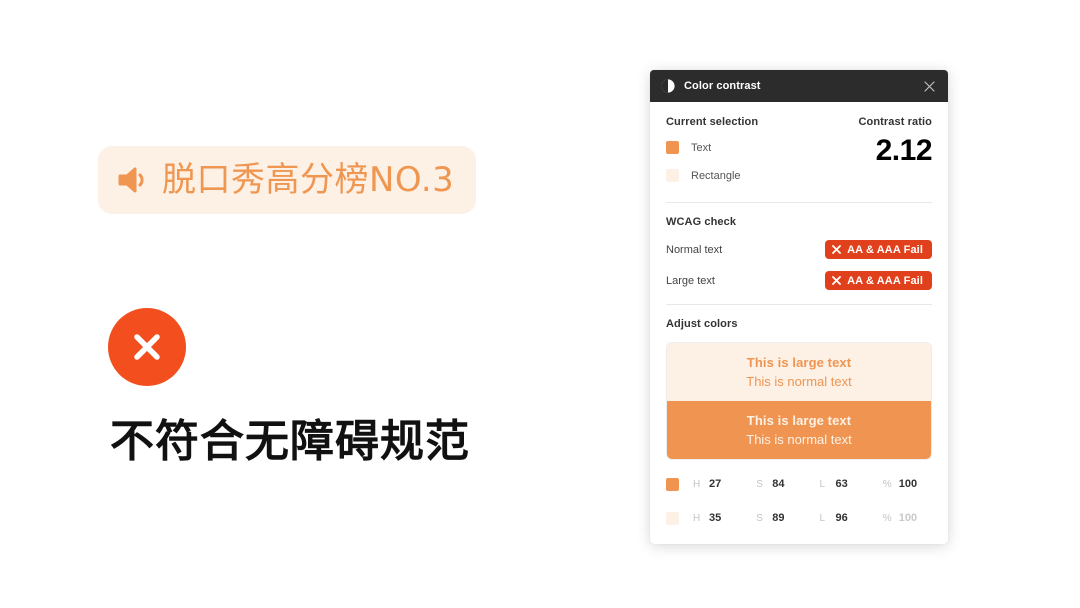 The image size is (1080, 608). Describe the element at coordinates (895, 122) in the screenshot. I see `contrast-ratio-heading: Contrast ratio` at that location.